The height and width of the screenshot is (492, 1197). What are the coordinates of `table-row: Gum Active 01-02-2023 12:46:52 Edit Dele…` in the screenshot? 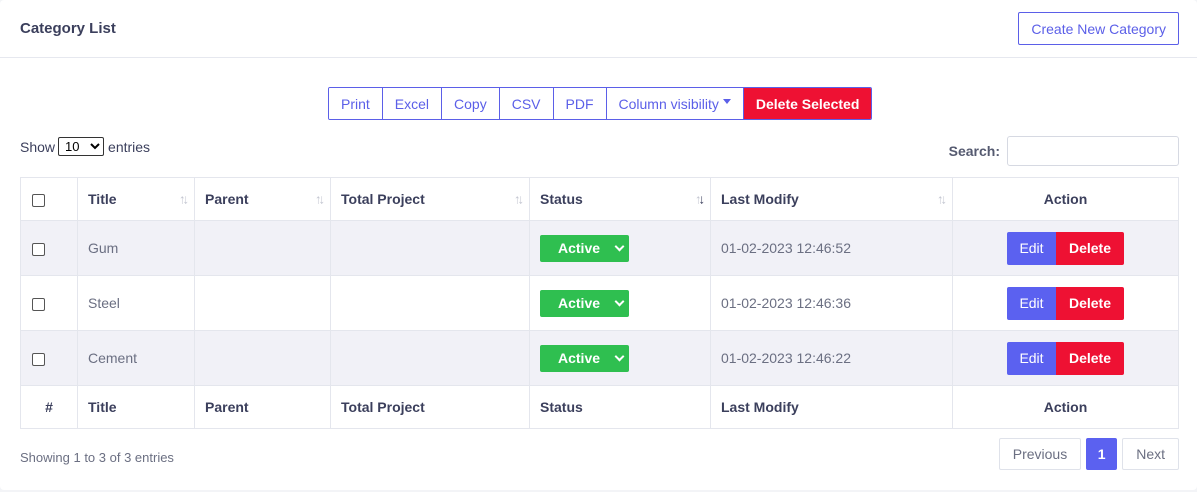 It's located at (599, 248).